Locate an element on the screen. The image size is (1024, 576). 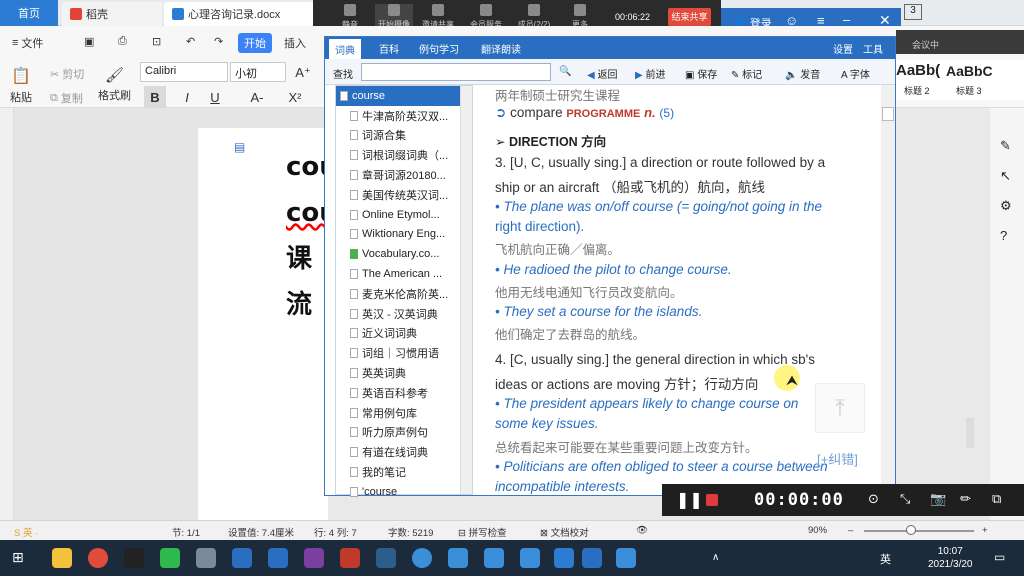
select-icon: ↖ is located at coordinates (1005, 176).